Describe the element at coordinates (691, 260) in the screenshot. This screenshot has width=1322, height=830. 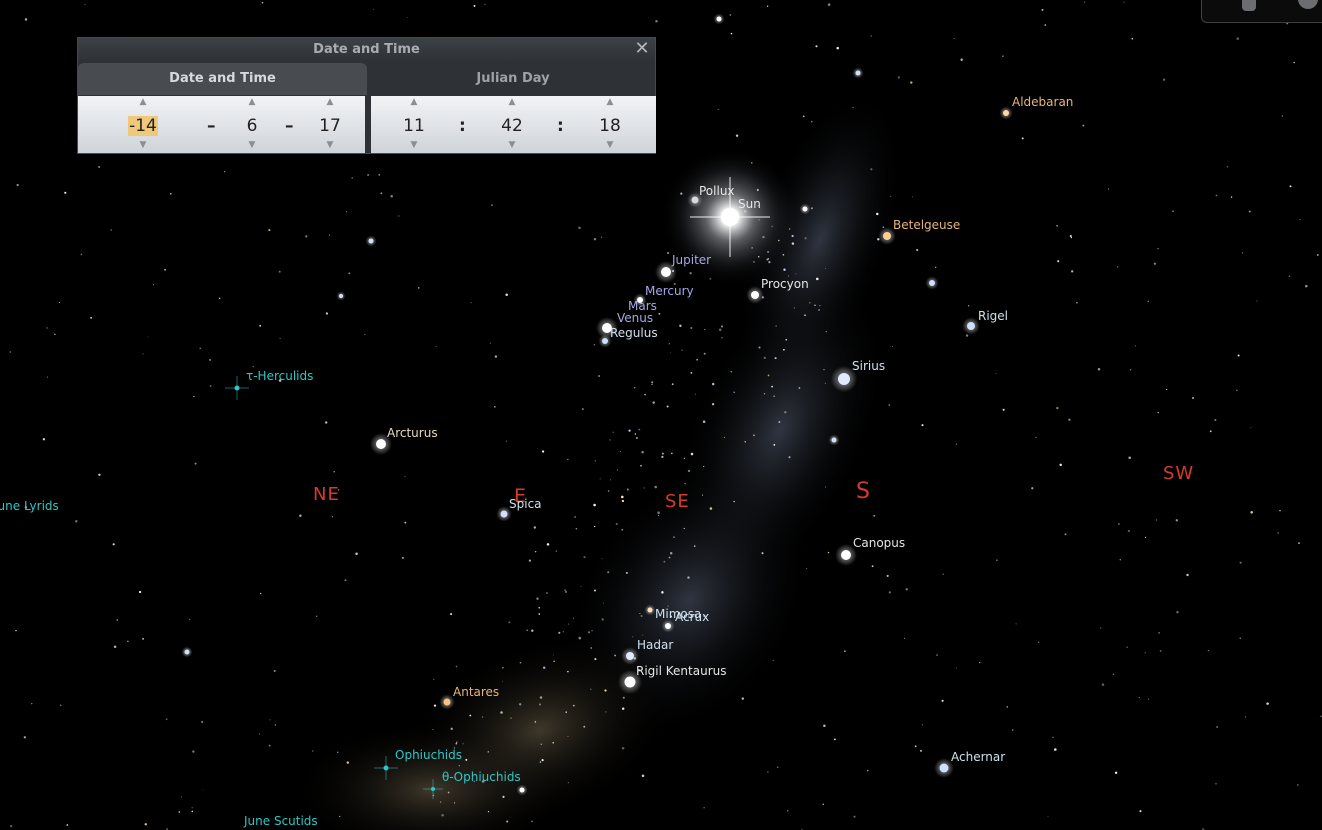
I see `planet-label-jupiter: Jupiter` at that location.